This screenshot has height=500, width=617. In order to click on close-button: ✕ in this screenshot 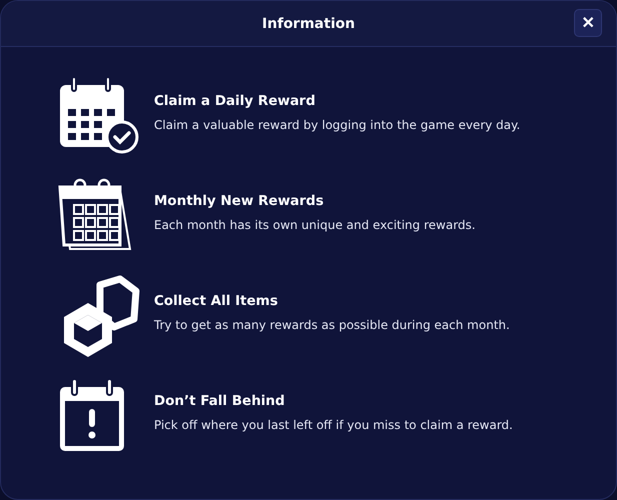, I will do `click(588, 23)`.